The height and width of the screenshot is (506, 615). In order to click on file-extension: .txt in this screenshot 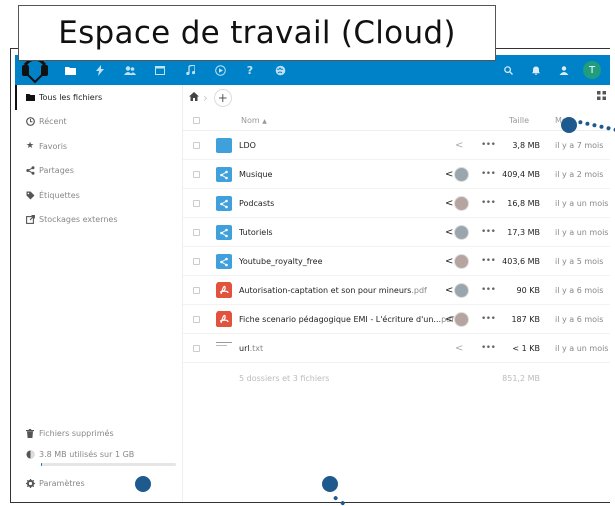, I will do `click(256, 348)`.